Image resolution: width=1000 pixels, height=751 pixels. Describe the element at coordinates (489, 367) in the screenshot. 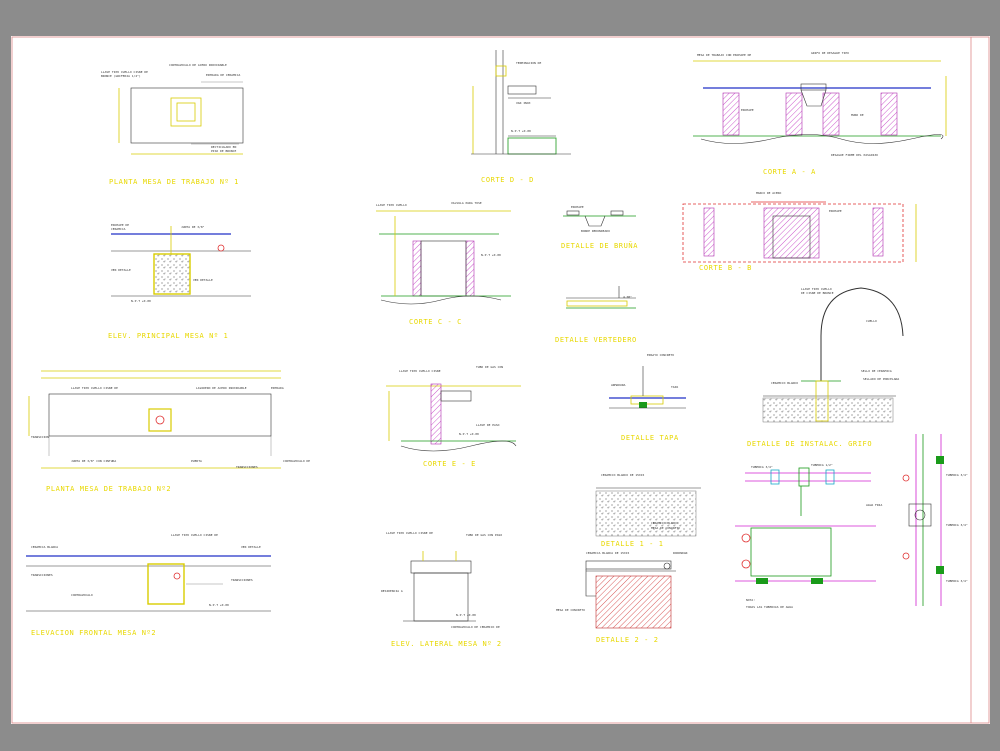

I see `svg-text: TUBO DE GAS CON` at that location.